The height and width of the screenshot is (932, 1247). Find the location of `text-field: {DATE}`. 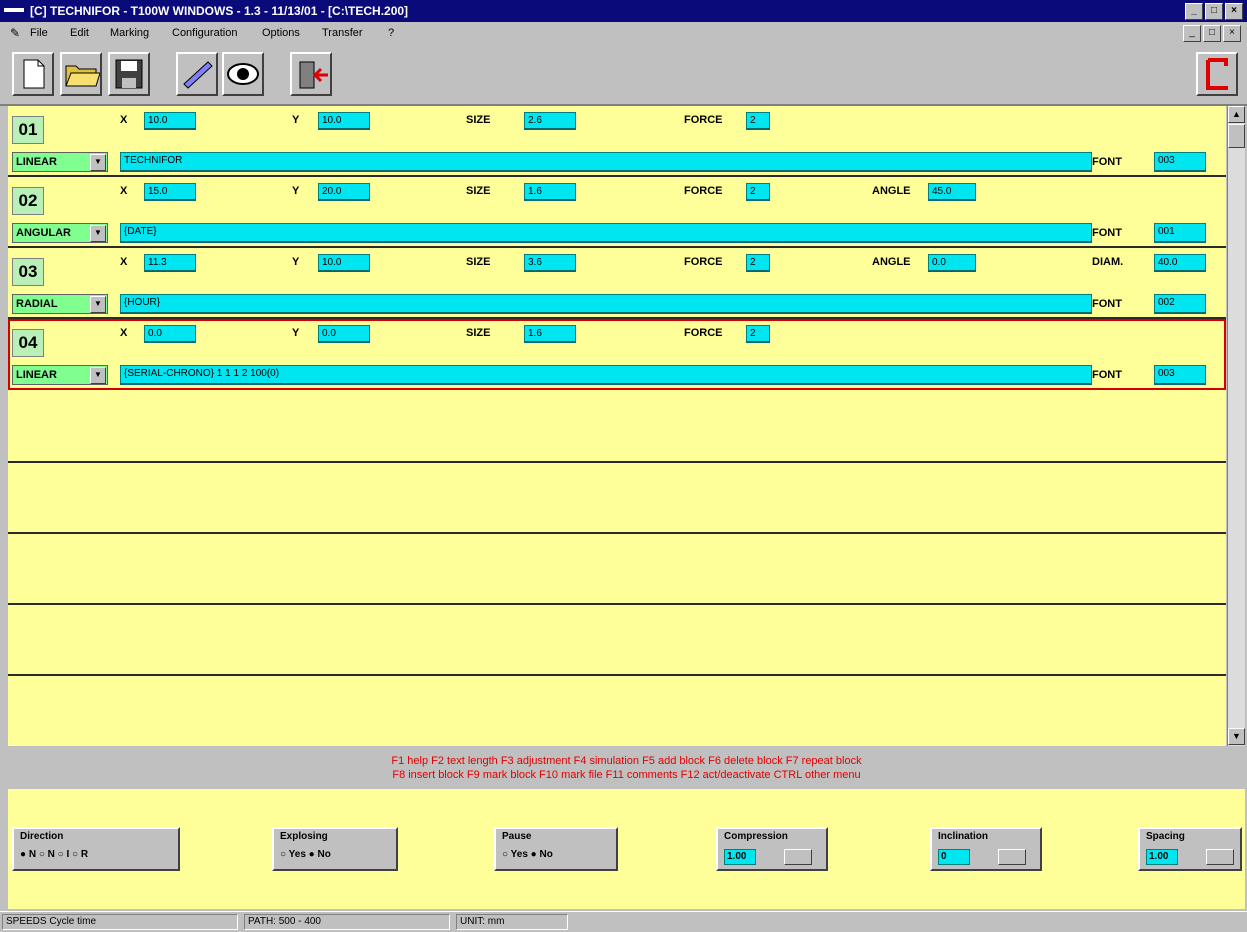

text-field: {DATE} is located at coordinates (606, 233).